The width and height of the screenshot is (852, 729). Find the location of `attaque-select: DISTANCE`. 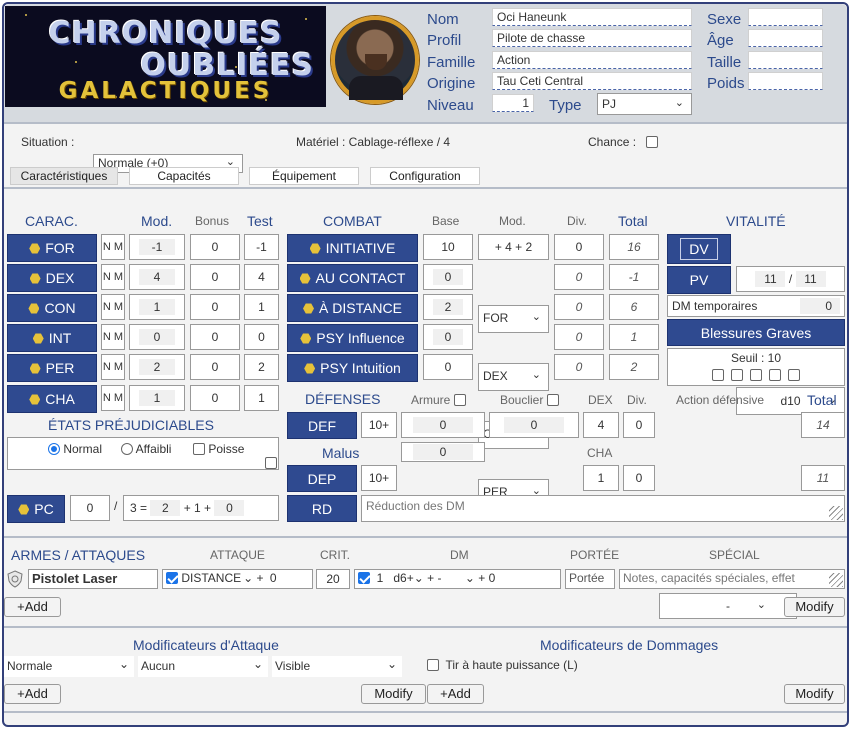

attaque-select: DISTANCE is located at coordinates (211, 578).